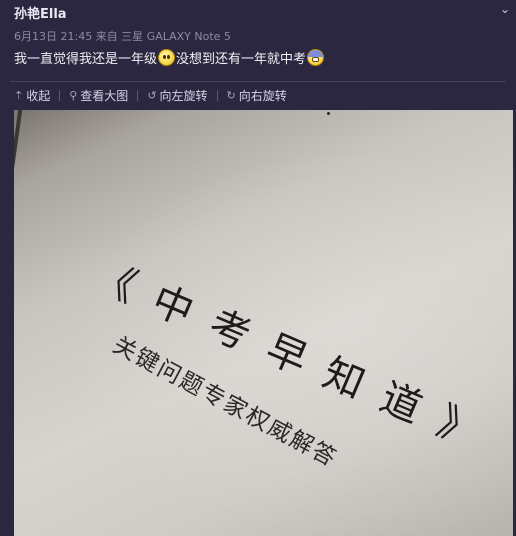  What do you see at coordinates (241, 59) in the screenshot?
I see `post-text-part2: 没想到还有一年就中考` at bounding box center [241, 59].